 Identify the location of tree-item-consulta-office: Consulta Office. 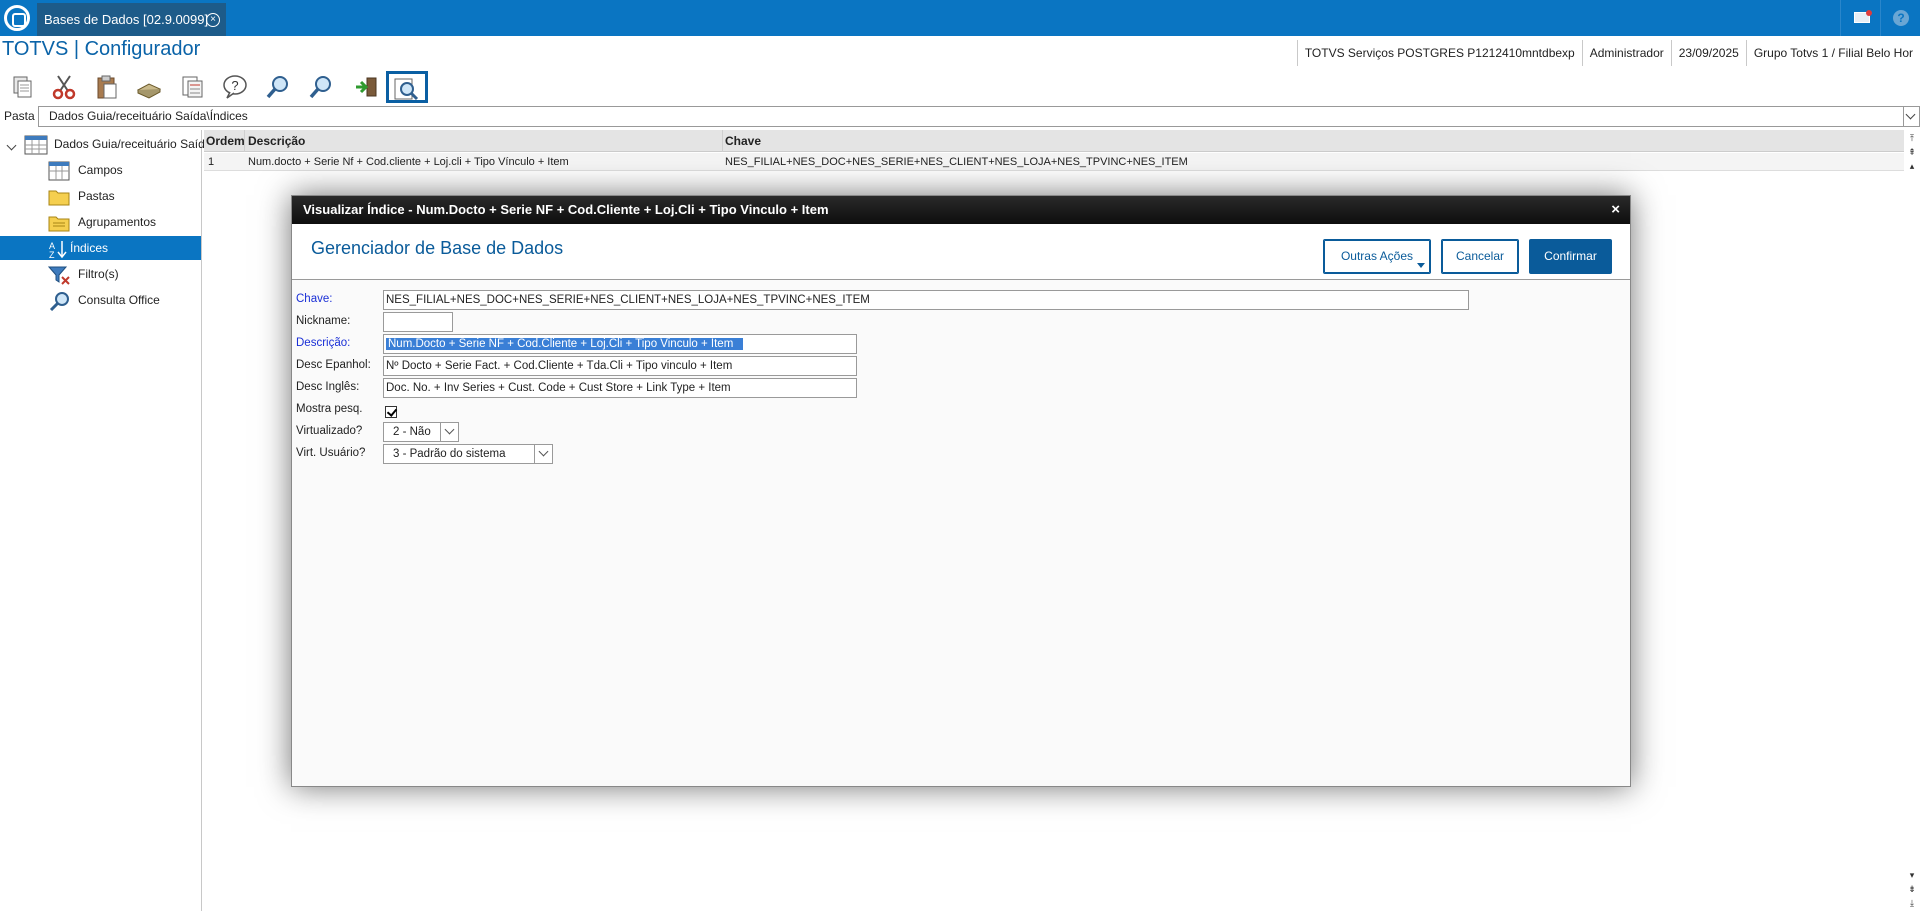
(123, 300).